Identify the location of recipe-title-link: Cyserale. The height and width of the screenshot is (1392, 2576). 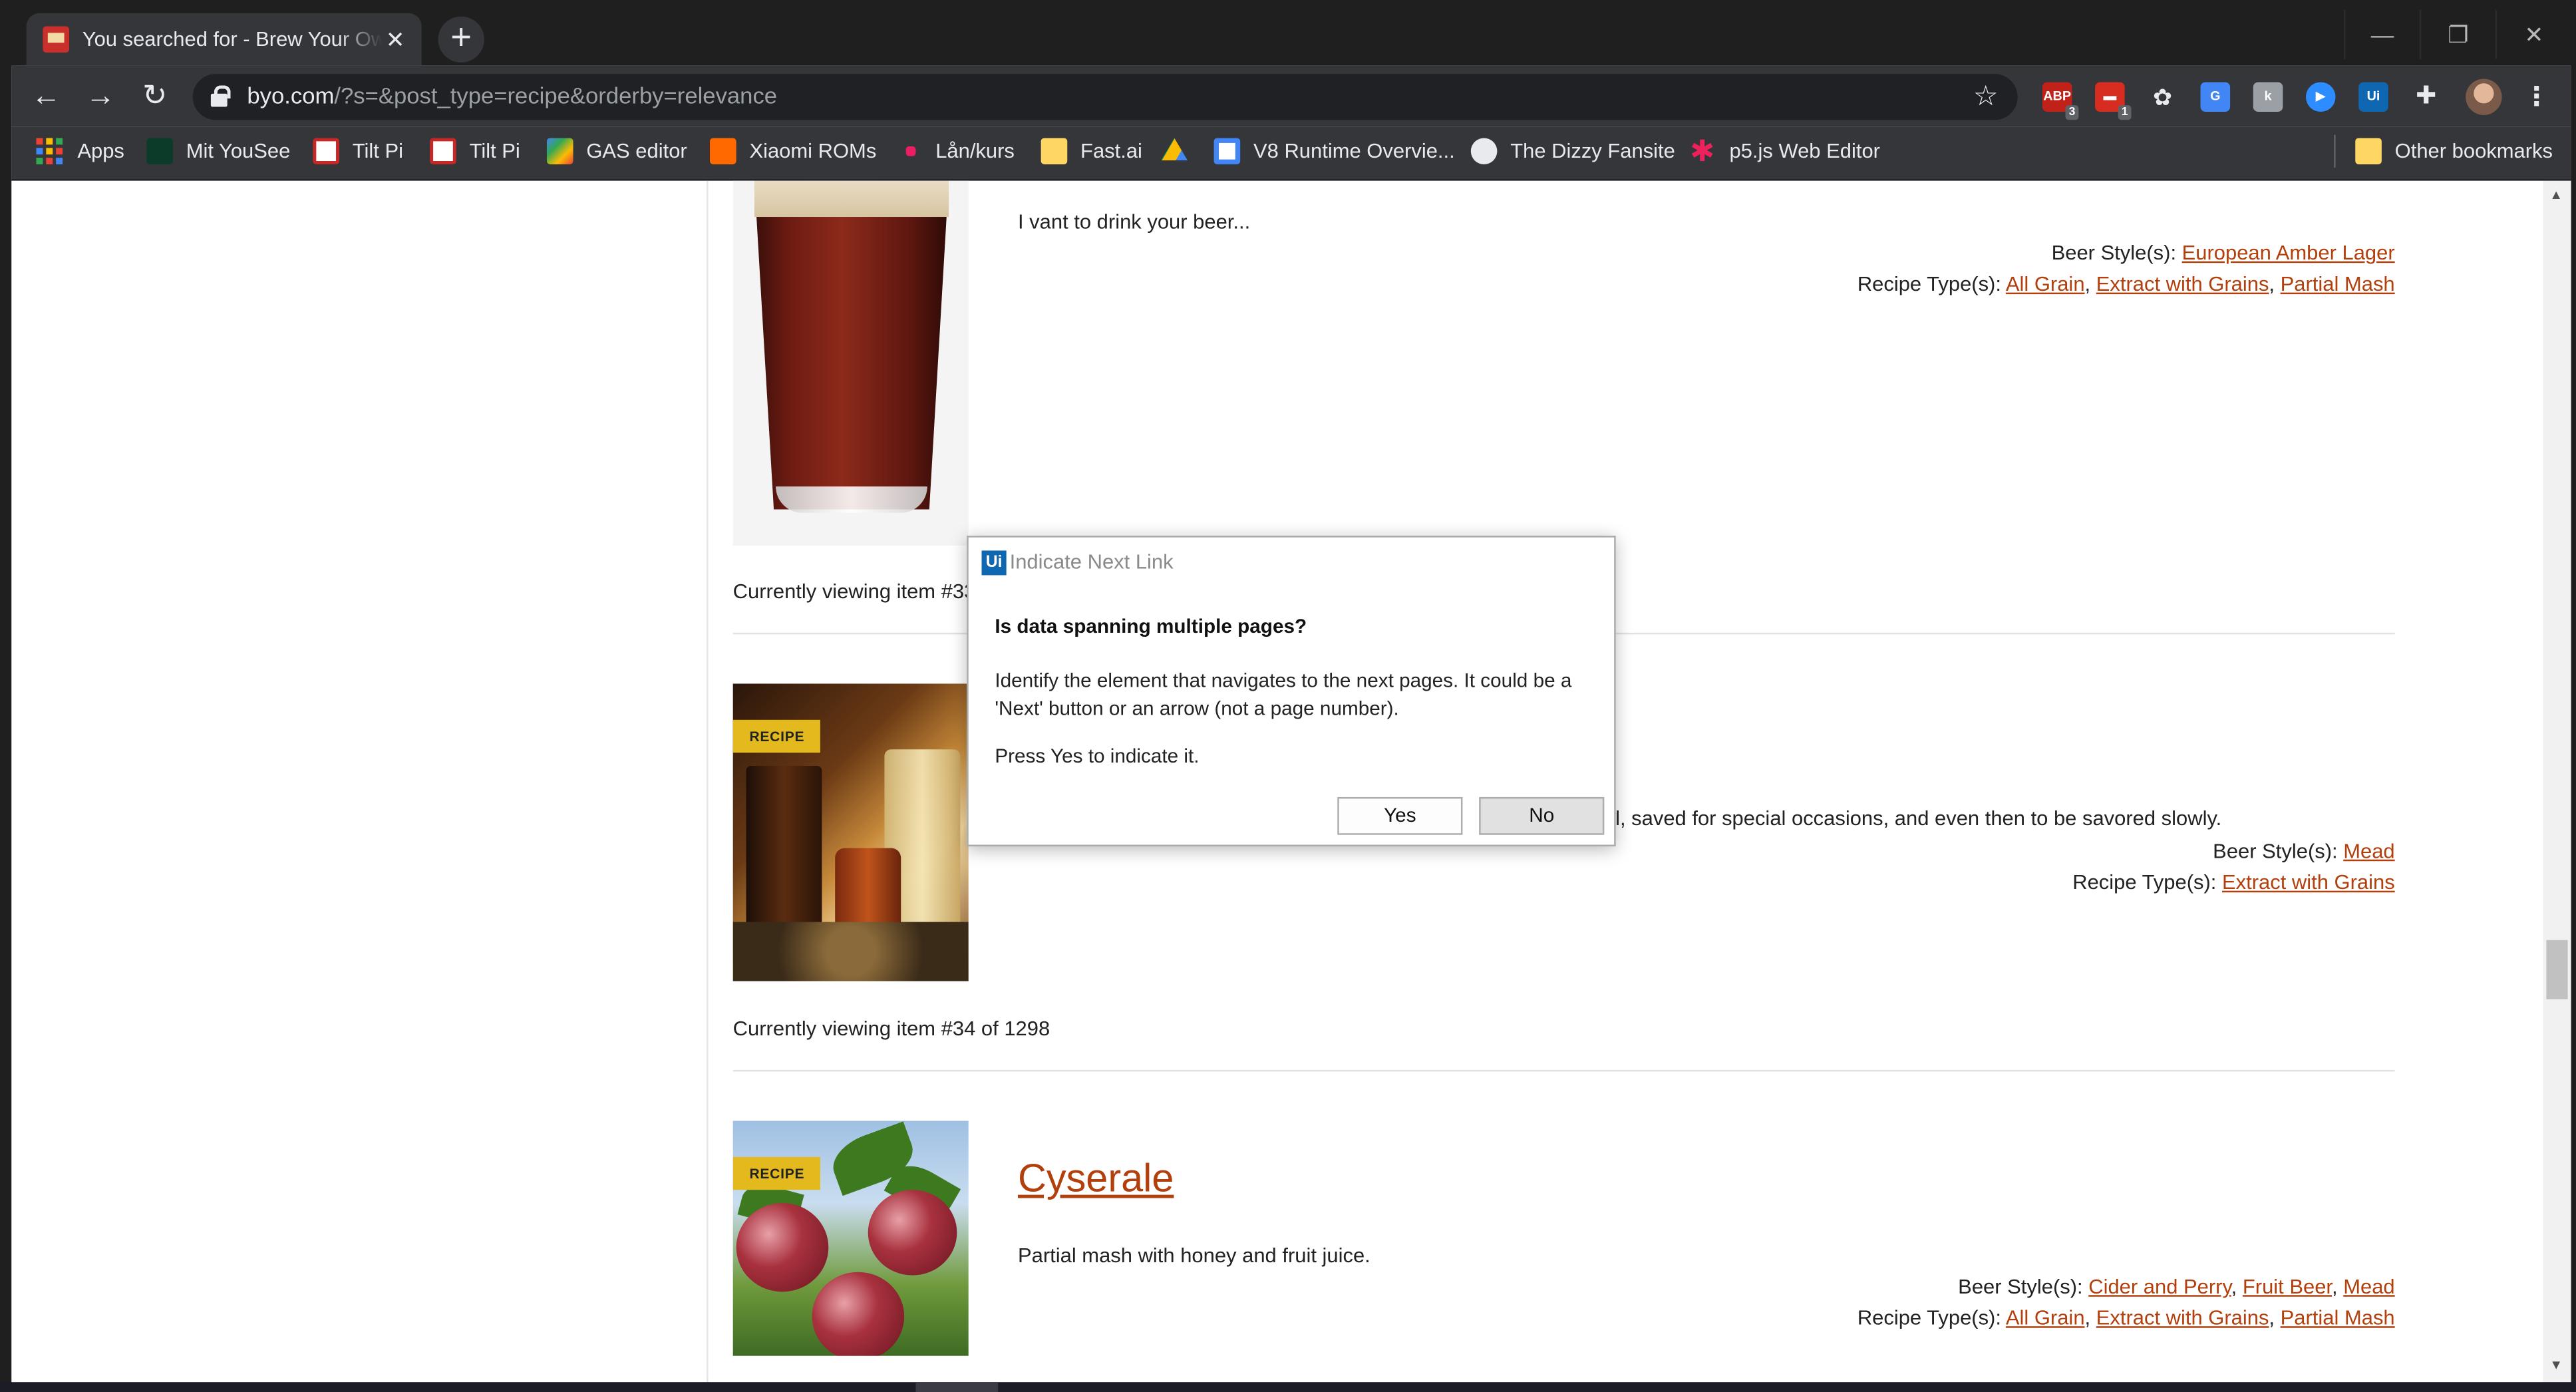
(1096, 1180).